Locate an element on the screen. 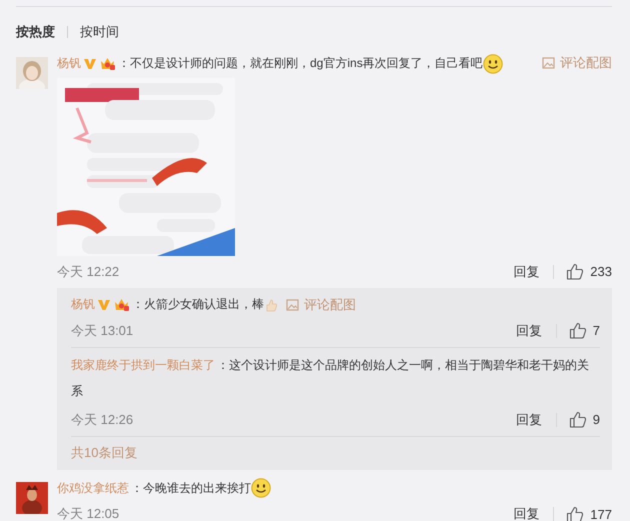 This screenshot has height=521, width=630. like-count: 177 is located at coordinates (601, 513).